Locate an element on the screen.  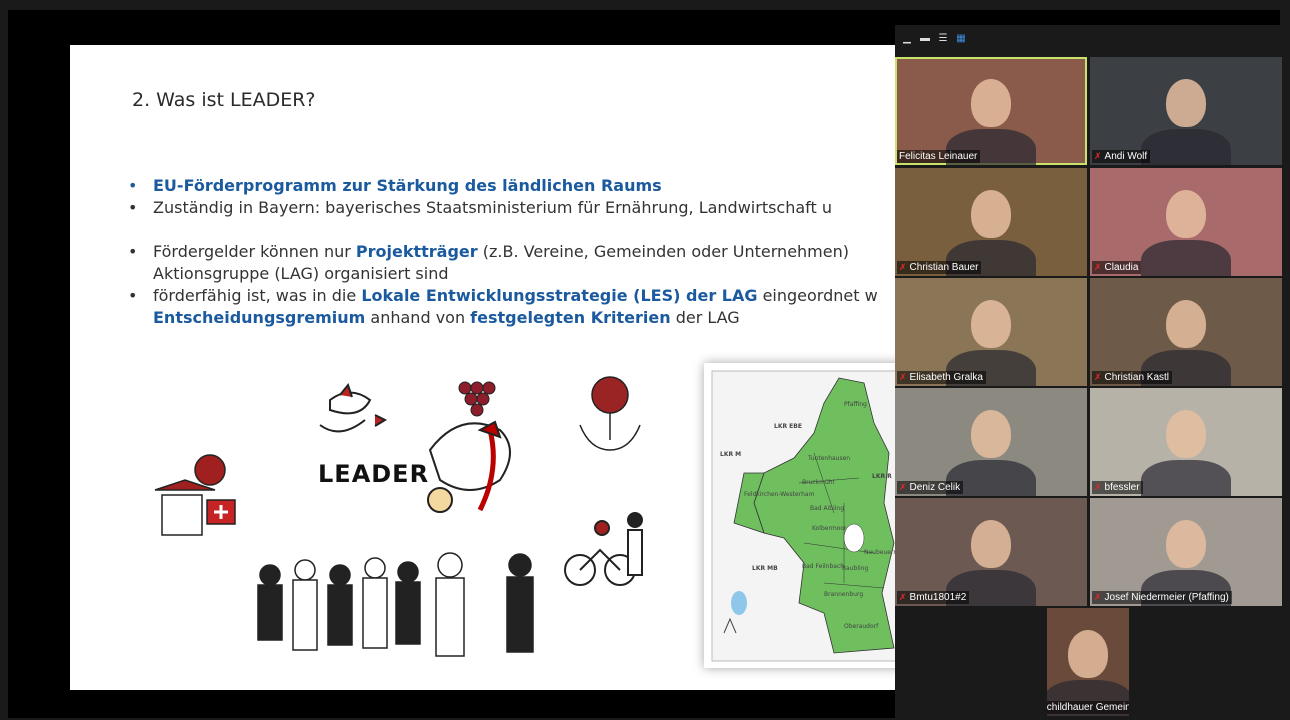
participant-name-label: ✗ Elisabeth Gralka is located at coordinates (941, 377).